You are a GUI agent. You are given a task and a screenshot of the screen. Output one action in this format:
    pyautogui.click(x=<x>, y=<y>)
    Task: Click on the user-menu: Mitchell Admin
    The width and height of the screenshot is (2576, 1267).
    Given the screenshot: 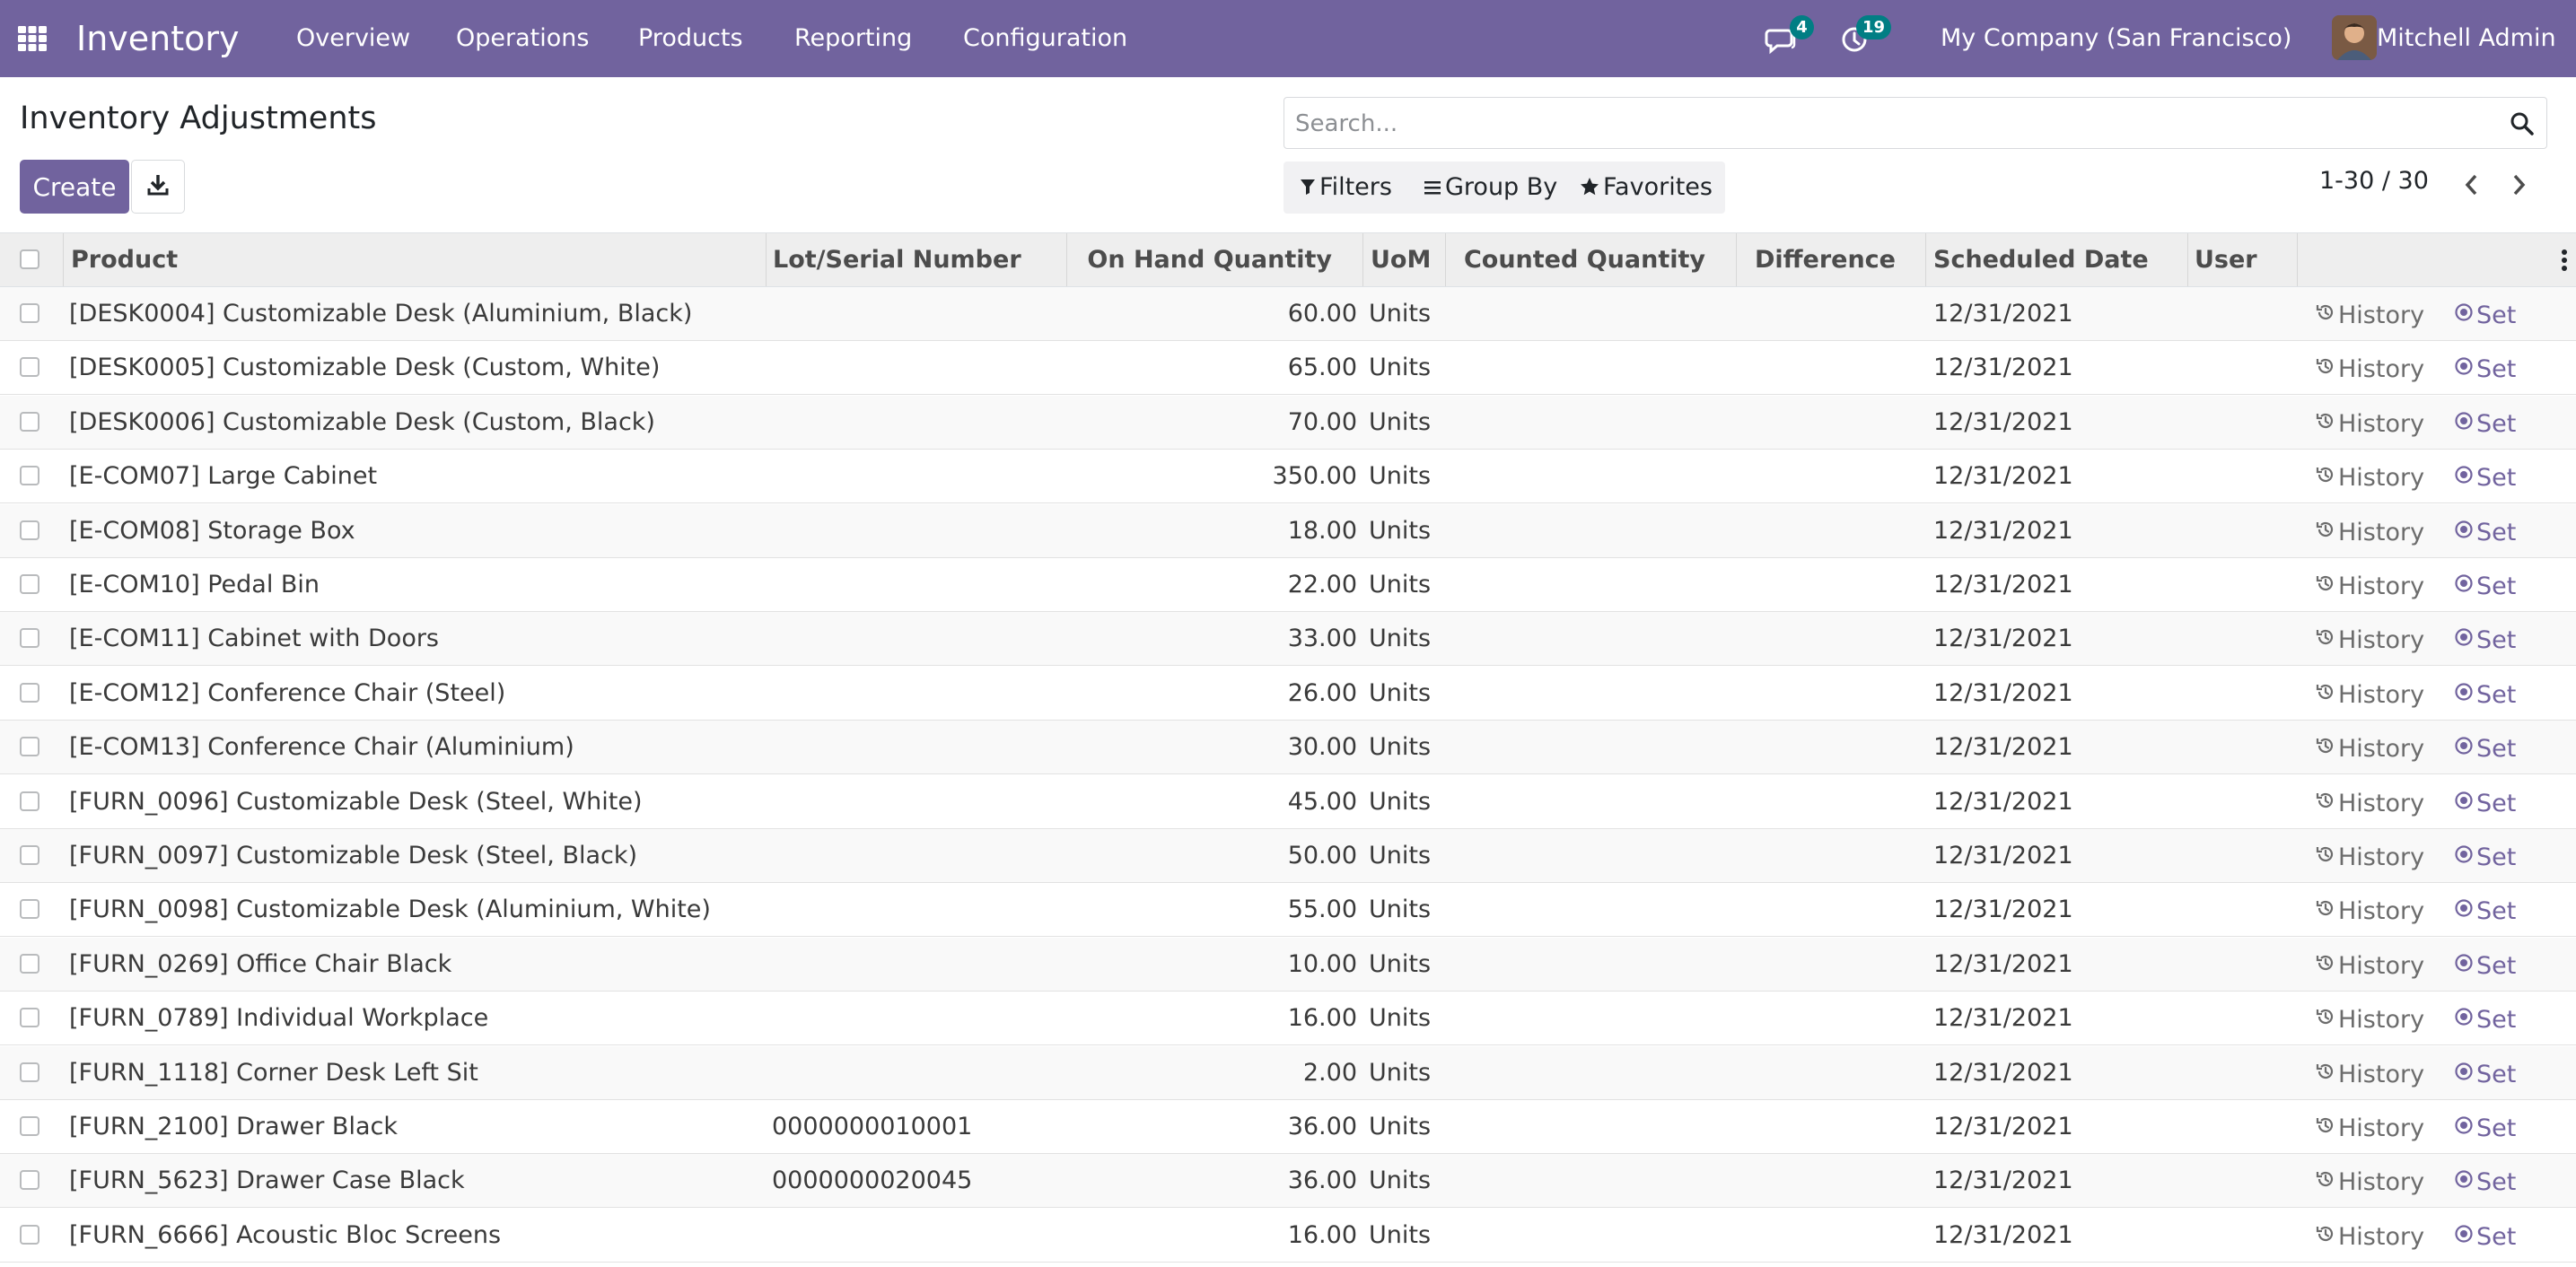 What is the action you would take?
    pyautogui.click(x=2466, y=38)
    